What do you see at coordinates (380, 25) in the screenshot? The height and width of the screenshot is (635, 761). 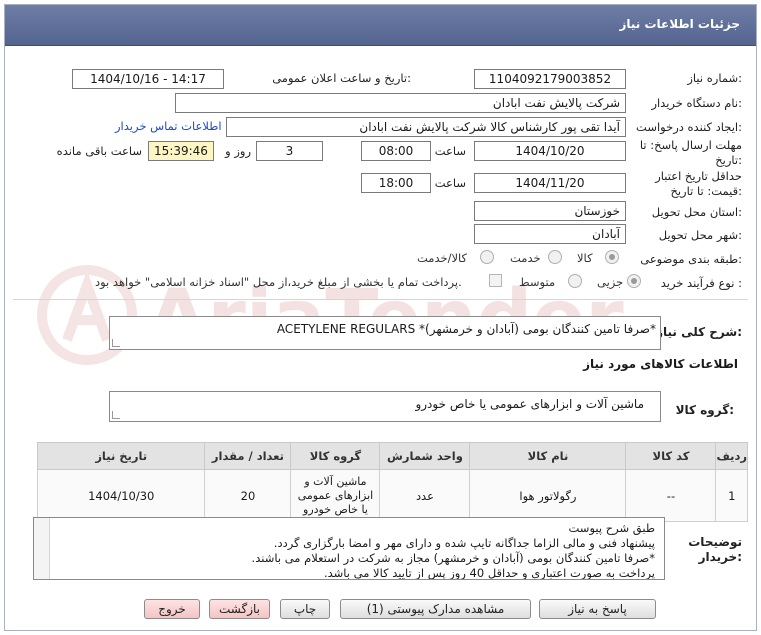 I see `title-bar: جزئیات اطلاعات نیاز` at bounding box center [380, 25].